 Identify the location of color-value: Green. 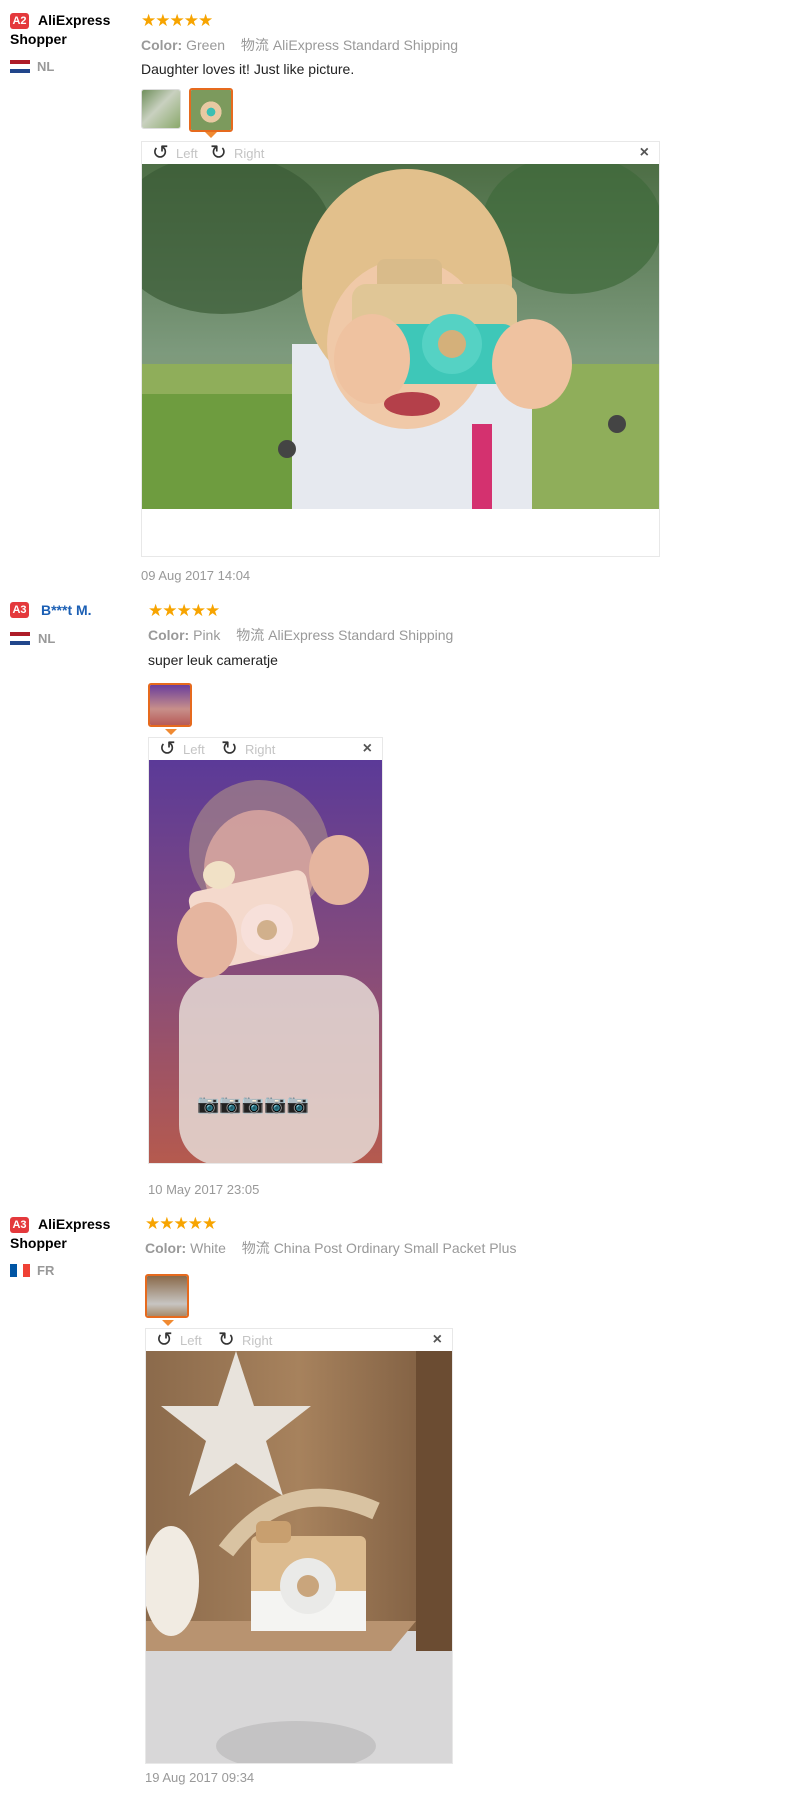
(206, 45).